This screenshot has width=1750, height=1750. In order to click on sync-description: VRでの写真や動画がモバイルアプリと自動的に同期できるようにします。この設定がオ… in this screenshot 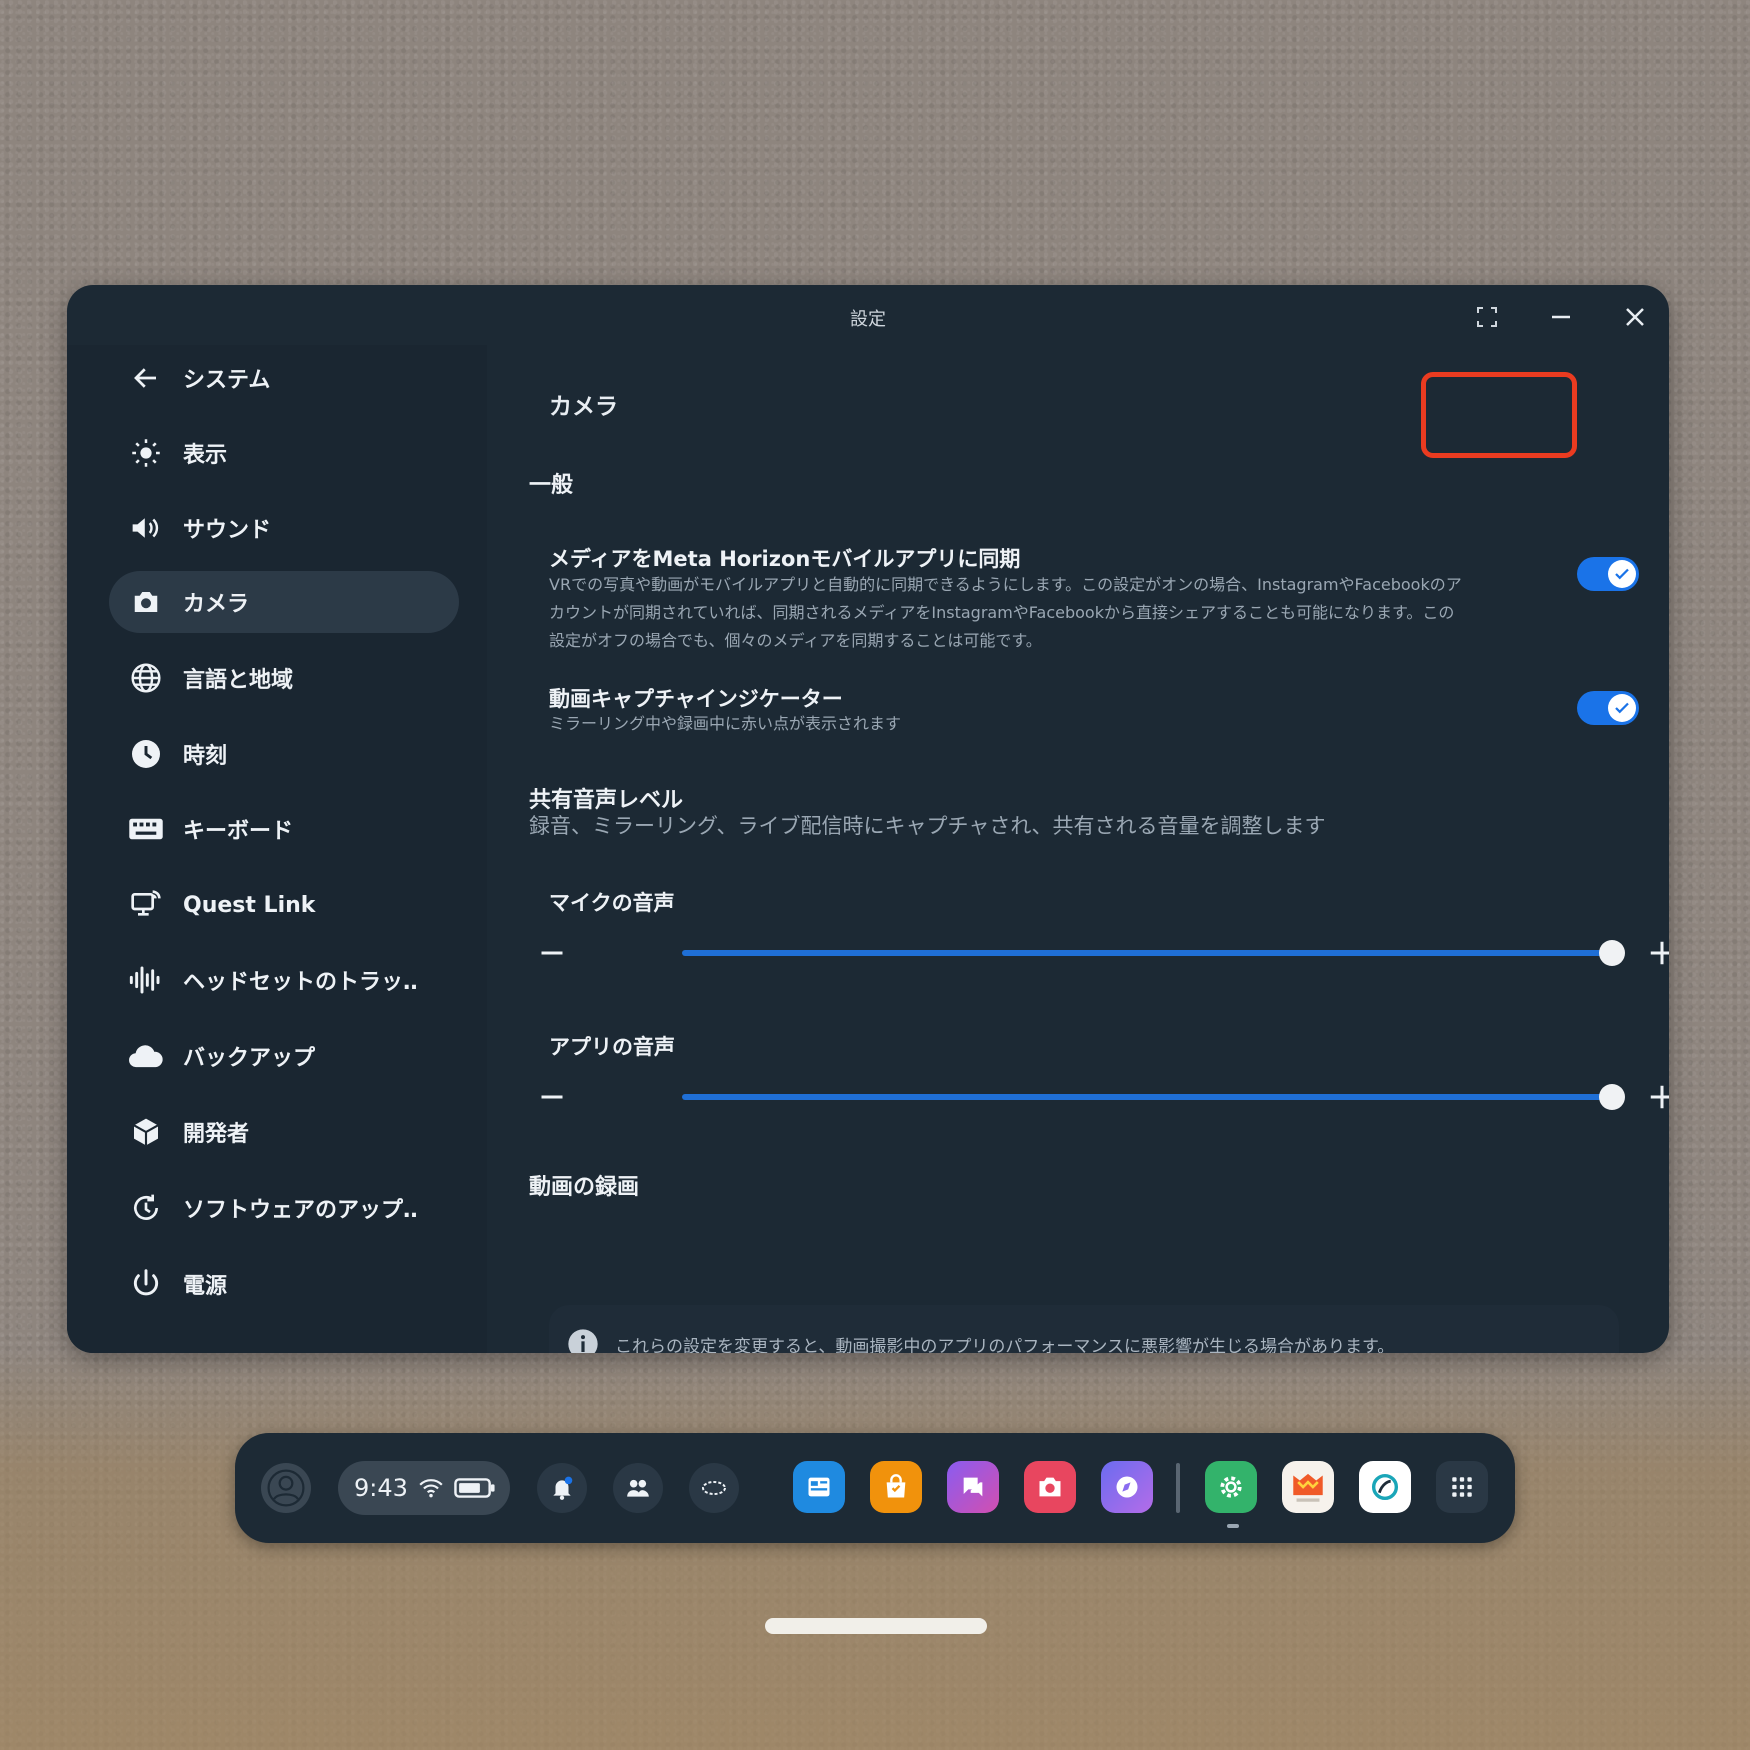, I will do `click(1005, 612)`.